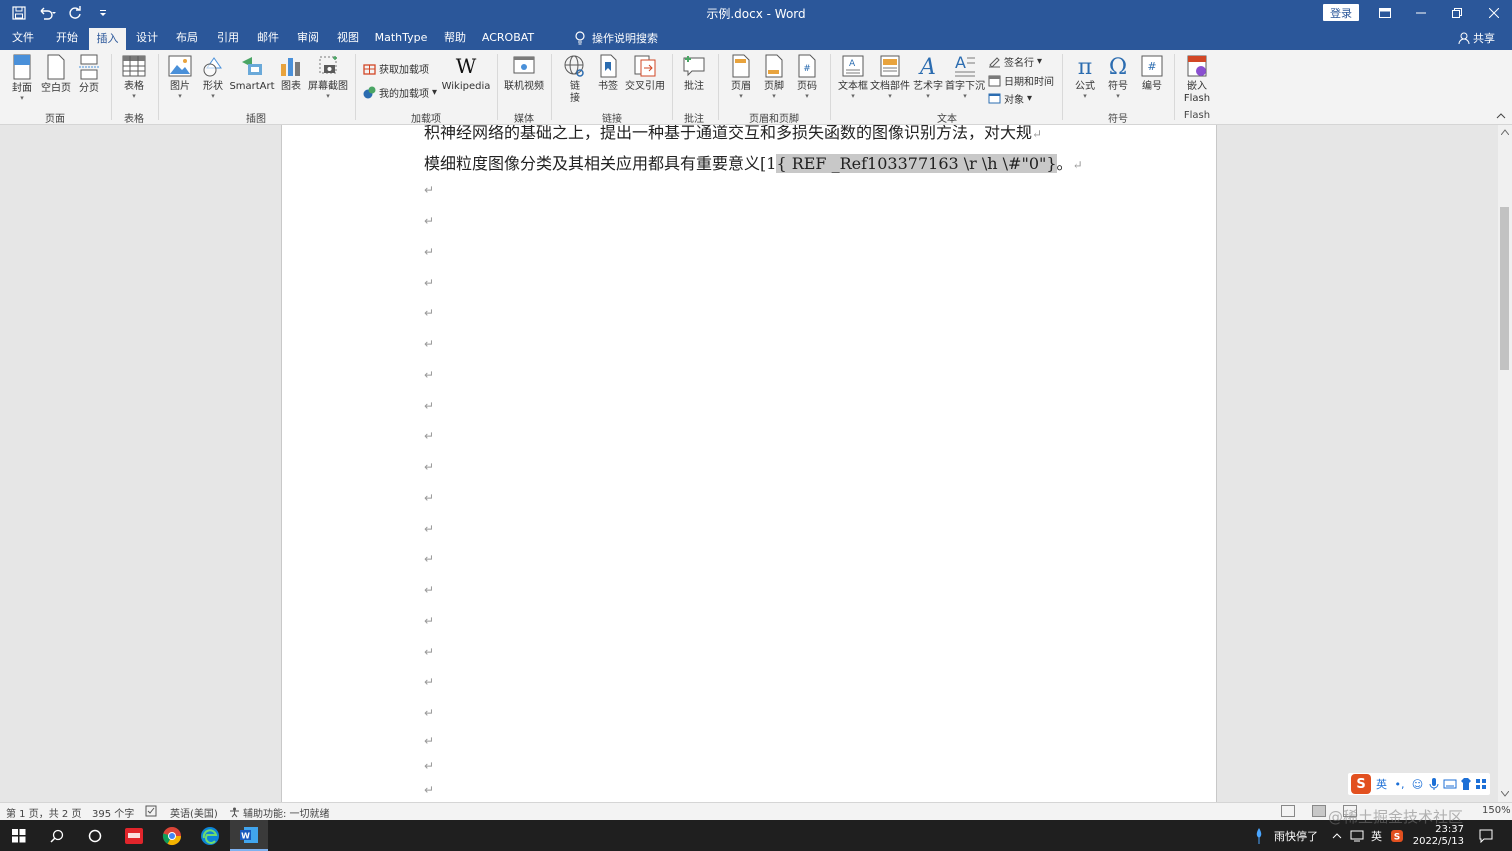 The height and width of the screenshot is (851, 1512). Describe the element at coordinates (774, 77) in the screenshot. I see `footer-button: 页脚 ▾` at that location.